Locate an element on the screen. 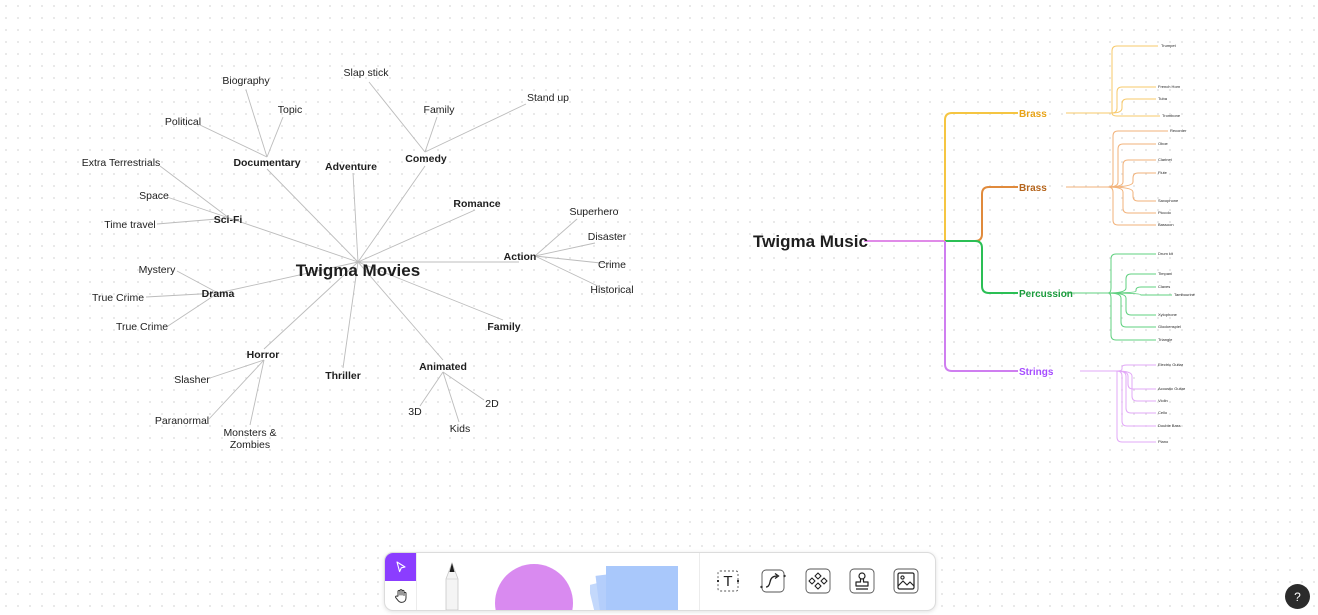 The height and width of the screenshot is (615, 1318). movies-leaf-space: Space is located at coordinates (154, 196).